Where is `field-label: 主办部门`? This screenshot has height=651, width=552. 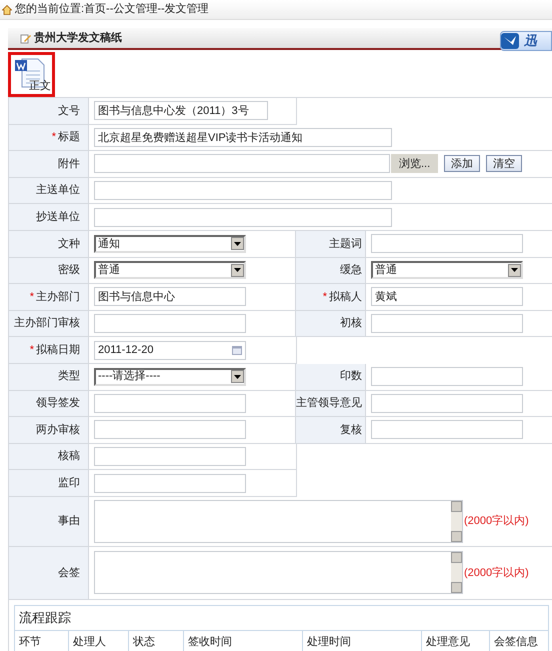
field-label: 主办部门 is located at coordinates (58, 297).